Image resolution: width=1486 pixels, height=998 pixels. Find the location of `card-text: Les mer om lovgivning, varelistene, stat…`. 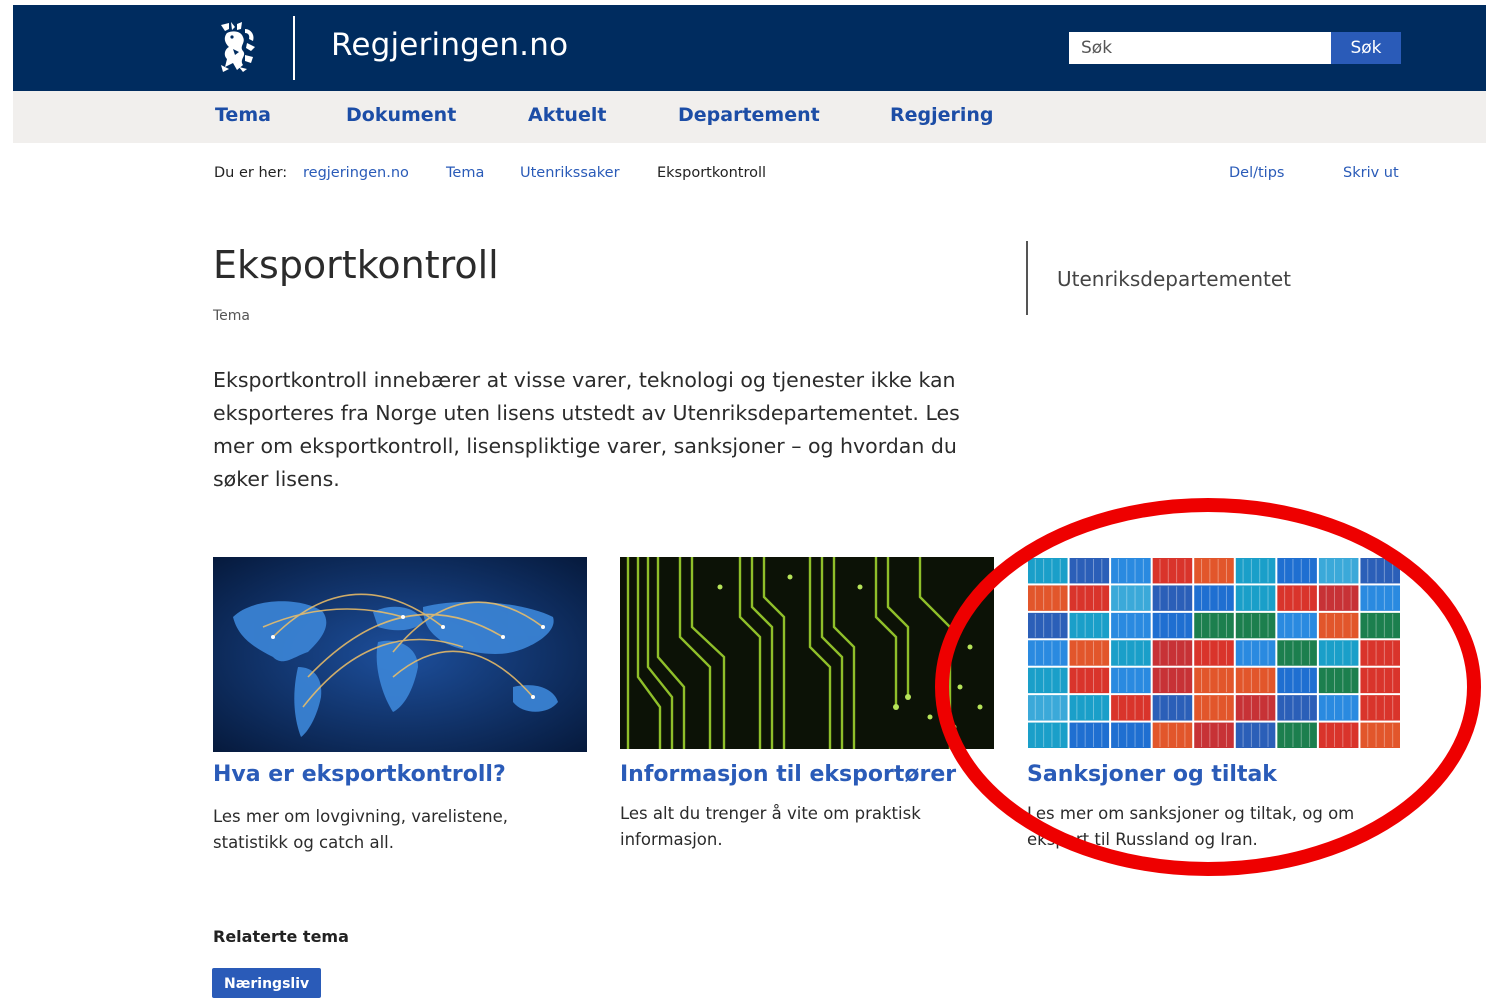

card-text: Les mer om lovgivning, varelistene, stat… is located at coordinates (360, 829).